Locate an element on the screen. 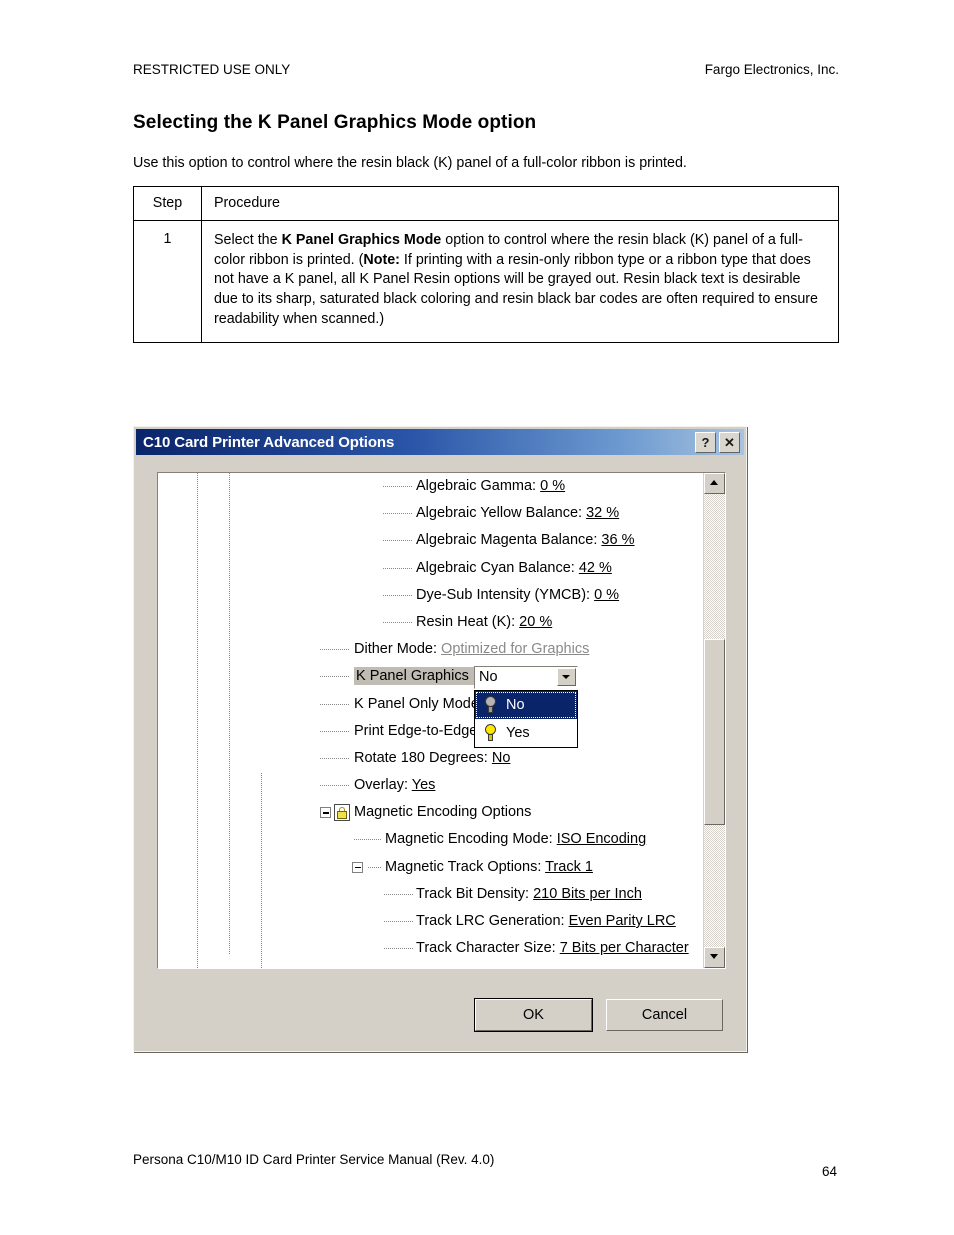  tree-item: Dither Mode: Optimized for Graphics is located at coordinates (430, 649).